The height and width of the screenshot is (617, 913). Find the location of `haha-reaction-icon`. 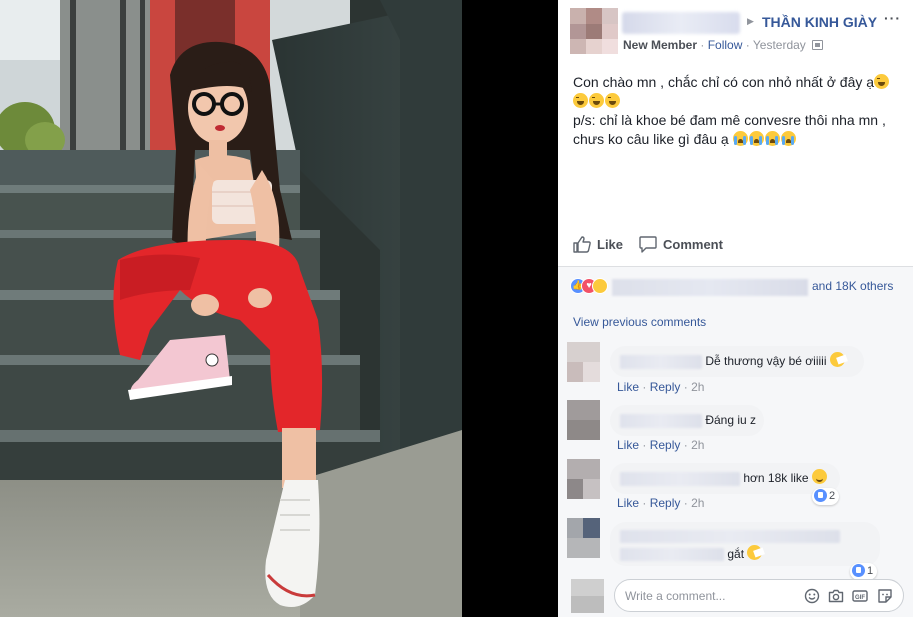

haha-reaction-icon is located at coordinates (600, 286).